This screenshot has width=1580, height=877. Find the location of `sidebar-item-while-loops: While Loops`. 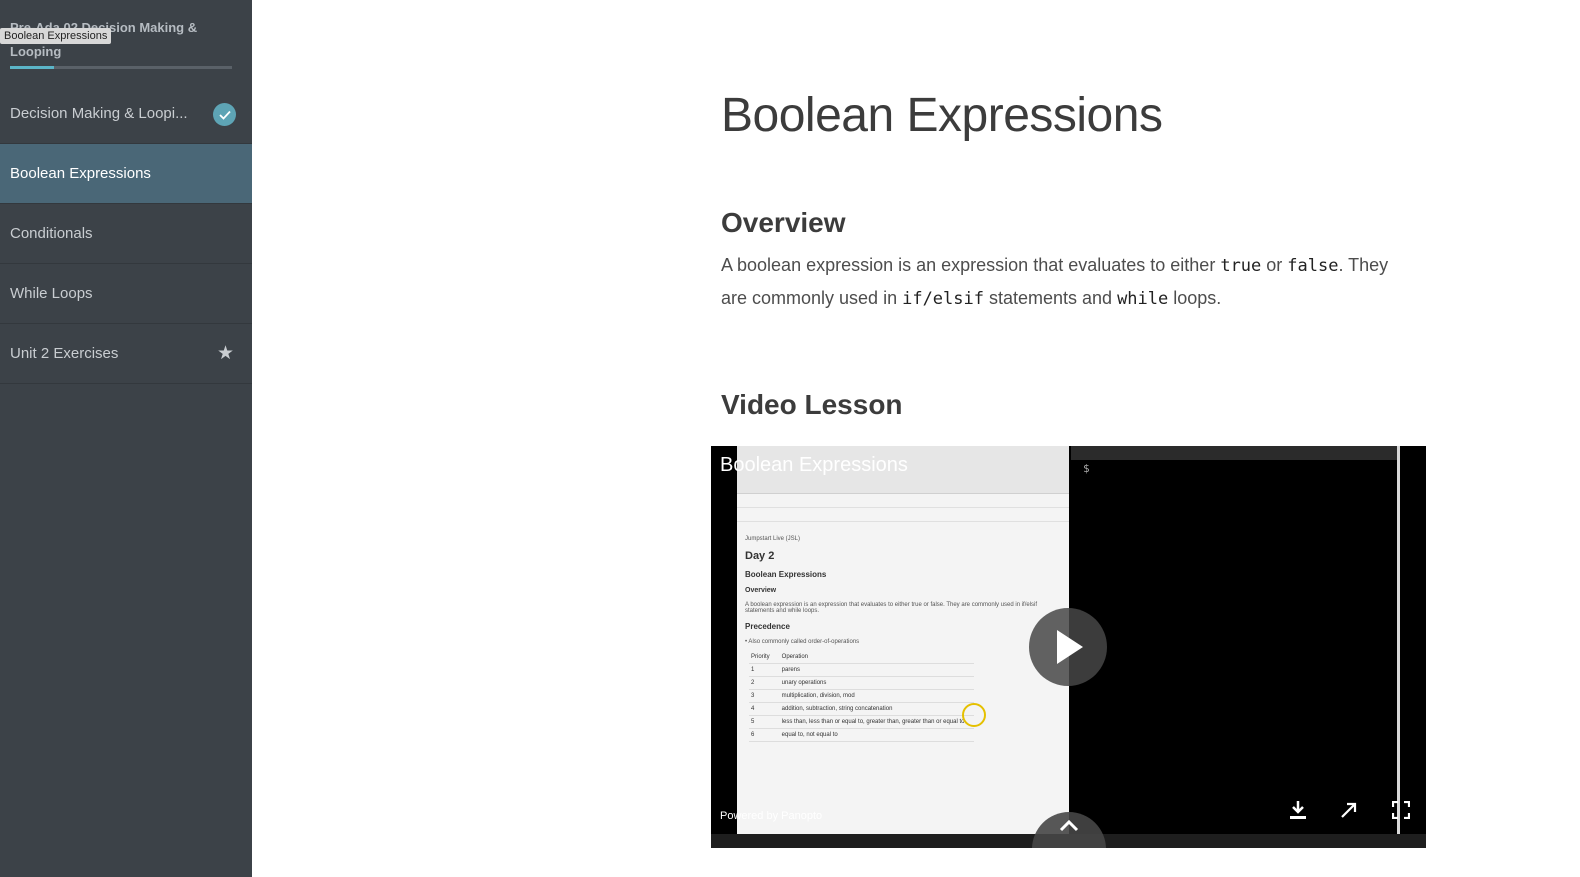

sidebar-item-while-loops: While Loops is located at coordinates (126, 294).